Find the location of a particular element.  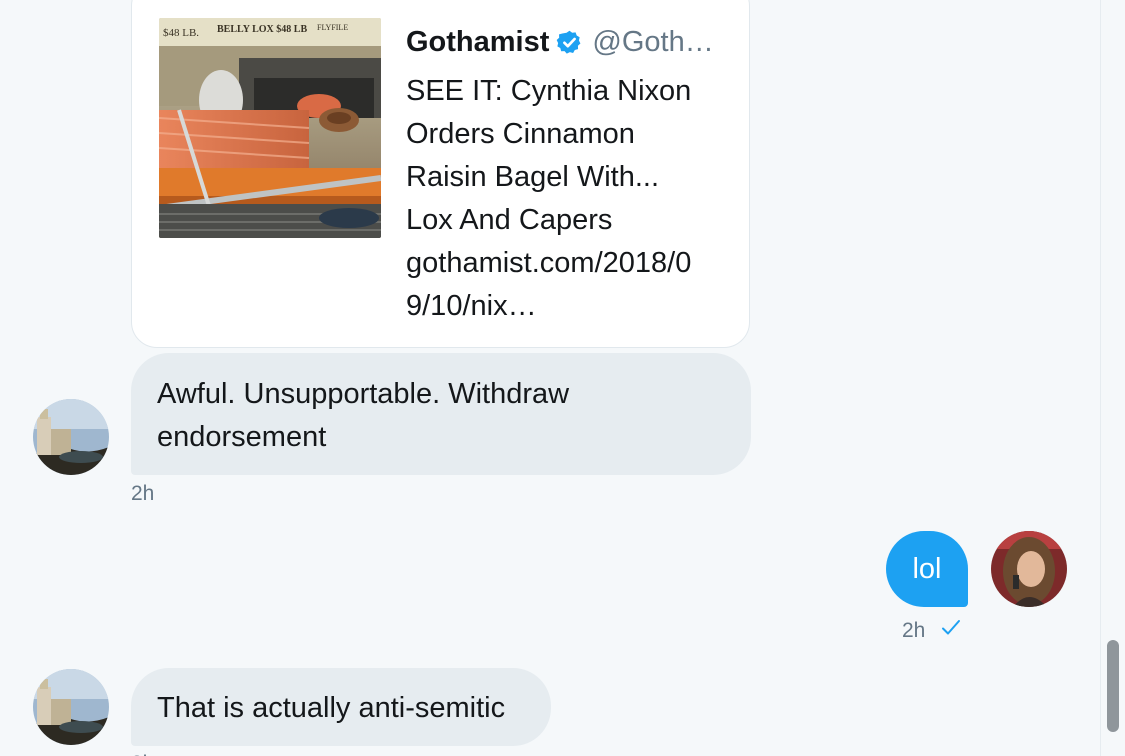

bagel-counter-image: $48 LB. BELLY LOX $48 LB FLYFILE is located at coordinates (270, 128).